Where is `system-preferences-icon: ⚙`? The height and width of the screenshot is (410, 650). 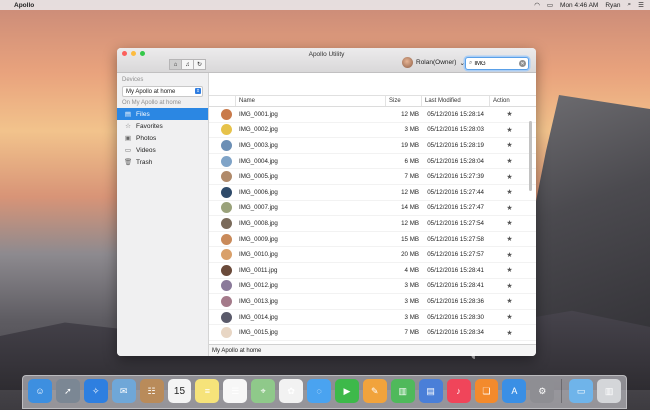
system-preferences-icon: ⚙ is located at coordinates (542, 391).